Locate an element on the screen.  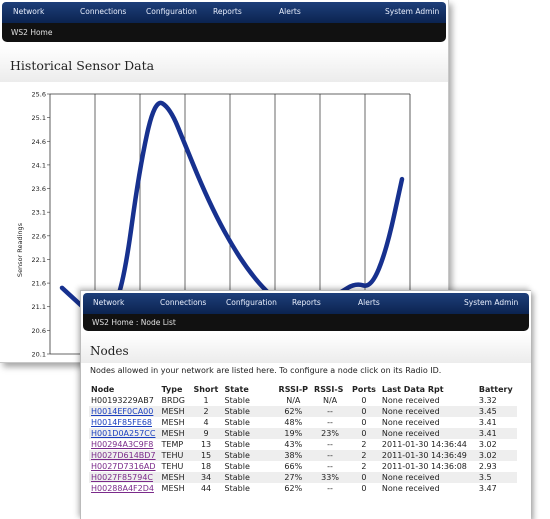
node-rssi-p: 48% is located at coordinates (293, 422).